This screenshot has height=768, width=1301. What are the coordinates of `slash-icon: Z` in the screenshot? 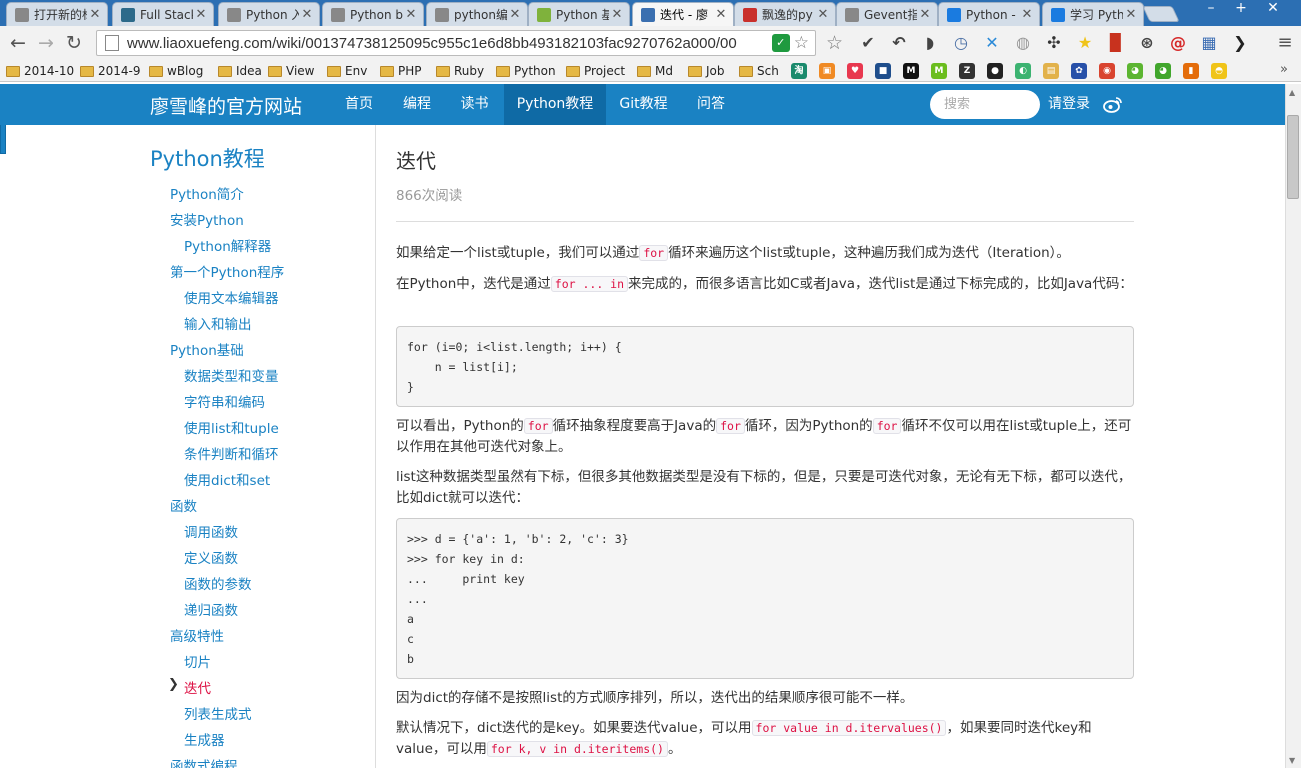 It's located at (967, 71).